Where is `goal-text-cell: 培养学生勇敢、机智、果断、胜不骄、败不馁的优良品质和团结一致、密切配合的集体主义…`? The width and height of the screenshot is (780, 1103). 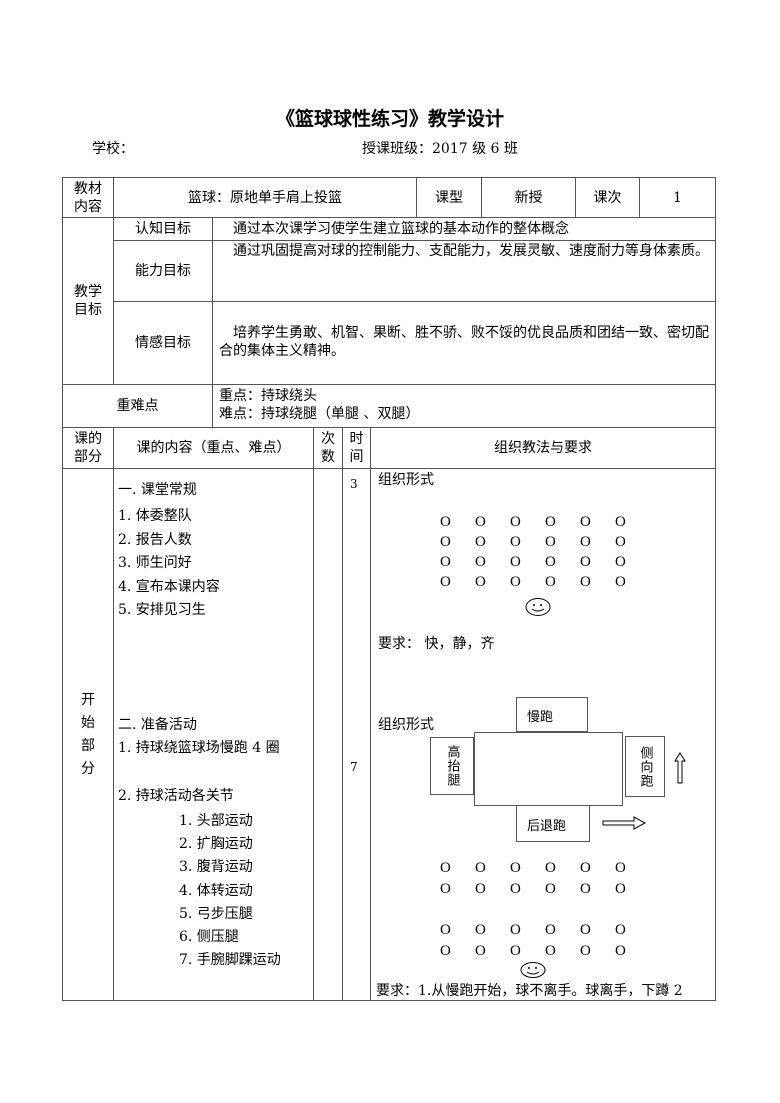
goal-text-cell: 培养学生勇敢、机智、果断、胜不骄、败不馁的优良品质和团结一致、密切配合的集体主义… is located at coordinates (464, 343).